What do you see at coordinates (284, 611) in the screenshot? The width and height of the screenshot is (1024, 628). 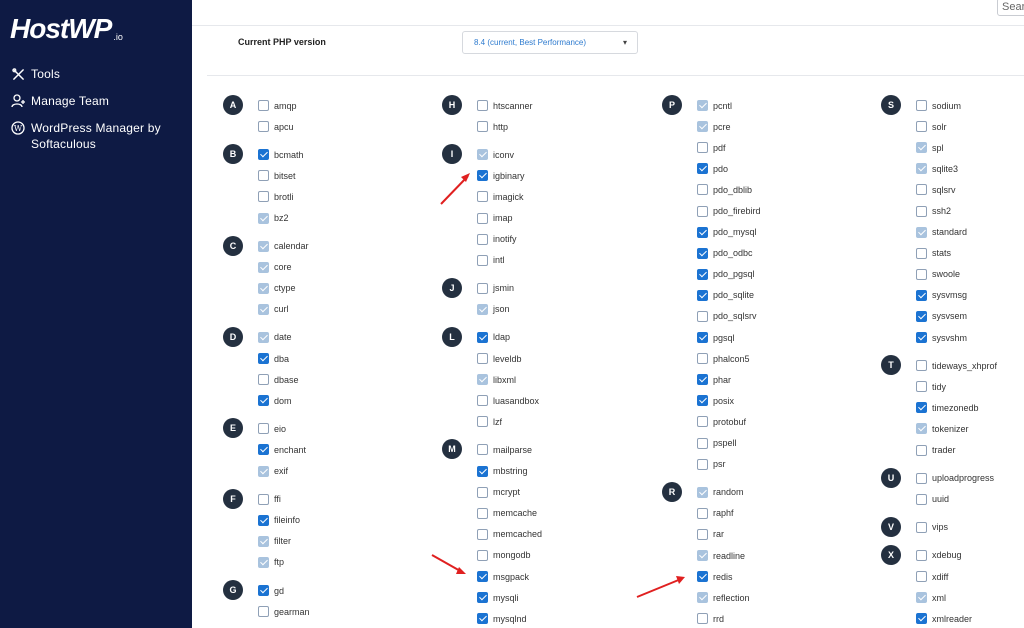 I see `extension-item-gearman: gearman` at bounding box center [284, 611].